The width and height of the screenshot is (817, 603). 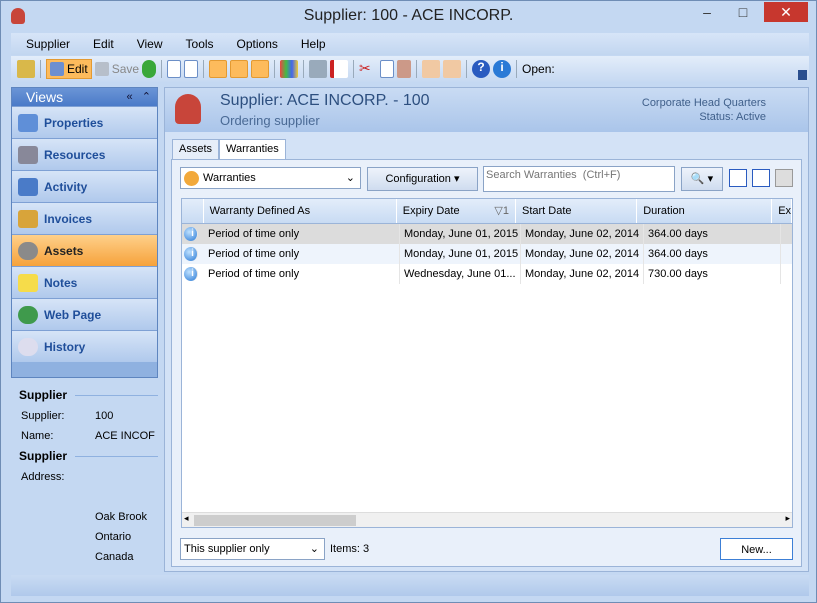 I want to click on name-label: Name:, so click(x=37, y=436).